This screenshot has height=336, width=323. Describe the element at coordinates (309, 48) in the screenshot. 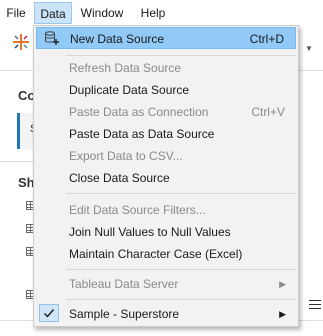

I see `toolbar-dropdown-icon: ▼` at that location.